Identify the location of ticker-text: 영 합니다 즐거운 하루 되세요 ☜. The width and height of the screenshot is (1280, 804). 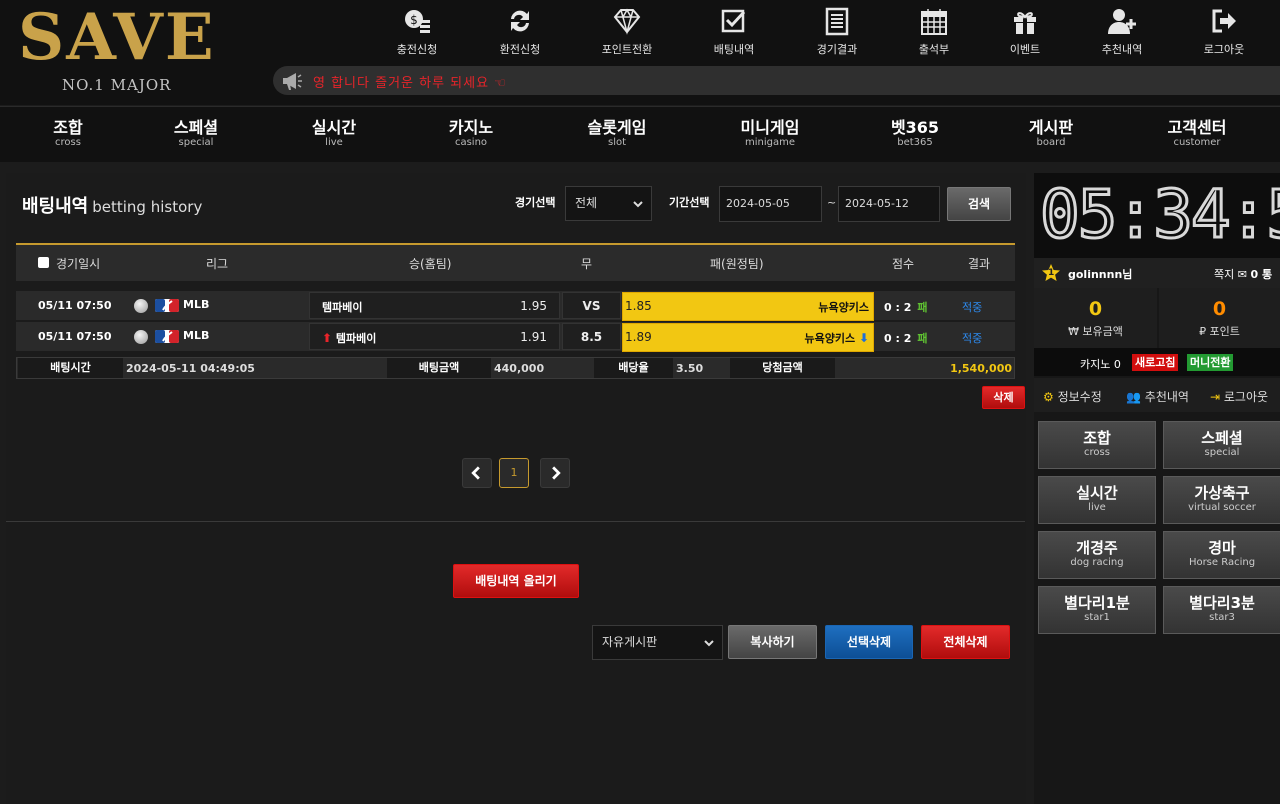
(410, 83).